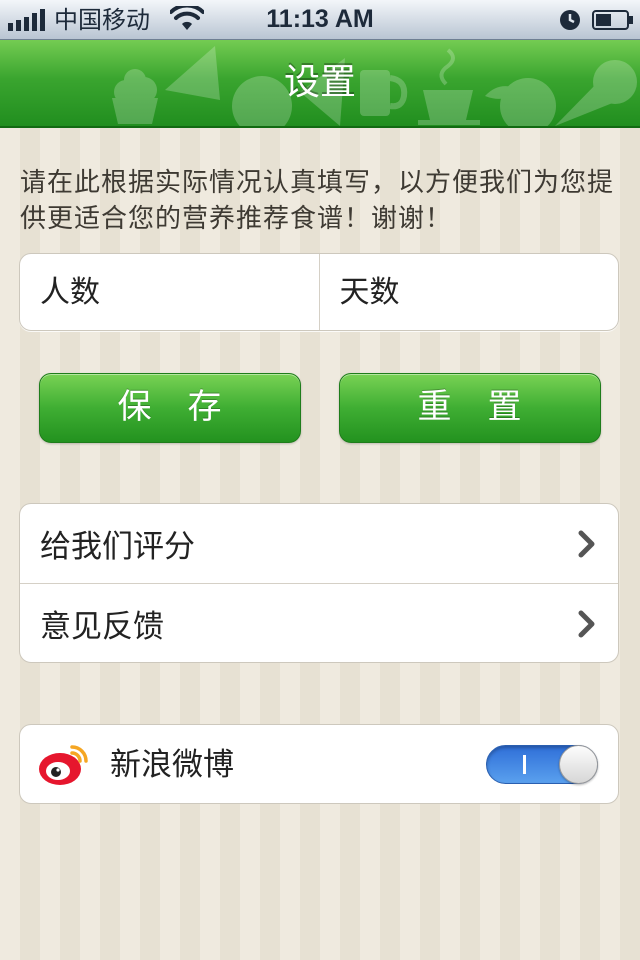 This screenshot has width=640, height=960. Describe the element at coordinates (474, 292) in the screenshot. I see `days-count-input` at that location.